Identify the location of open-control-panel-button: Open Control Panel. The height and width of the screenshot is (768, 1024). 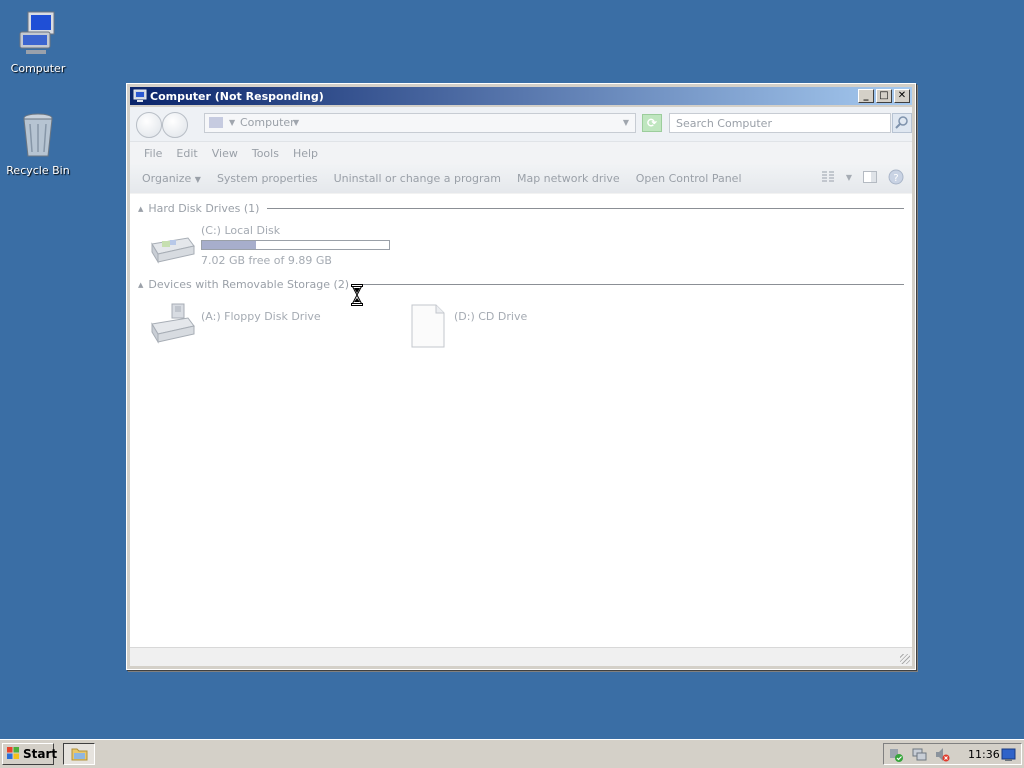
(689, 178).